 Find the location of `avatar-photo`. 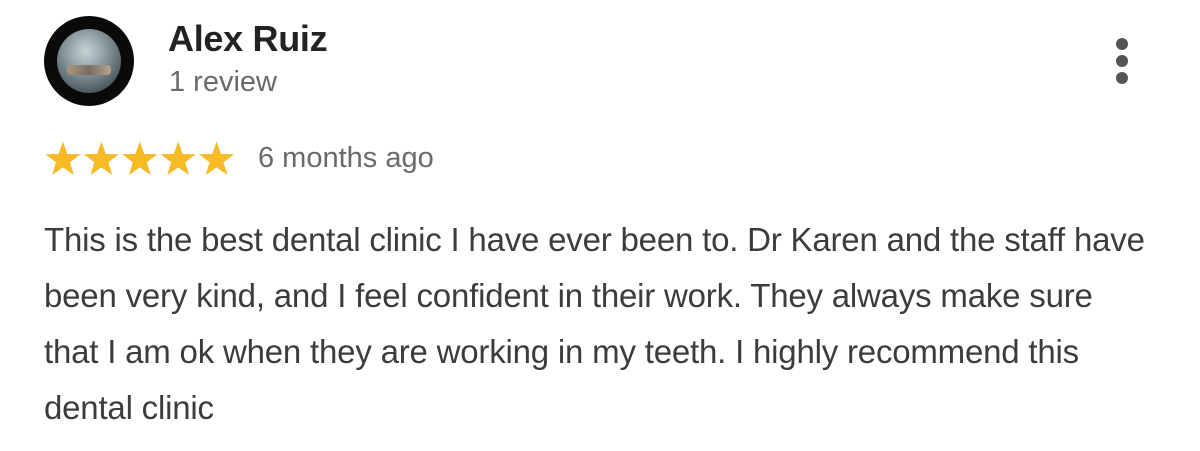

avatar-photo is located at coordinates (89, 61).